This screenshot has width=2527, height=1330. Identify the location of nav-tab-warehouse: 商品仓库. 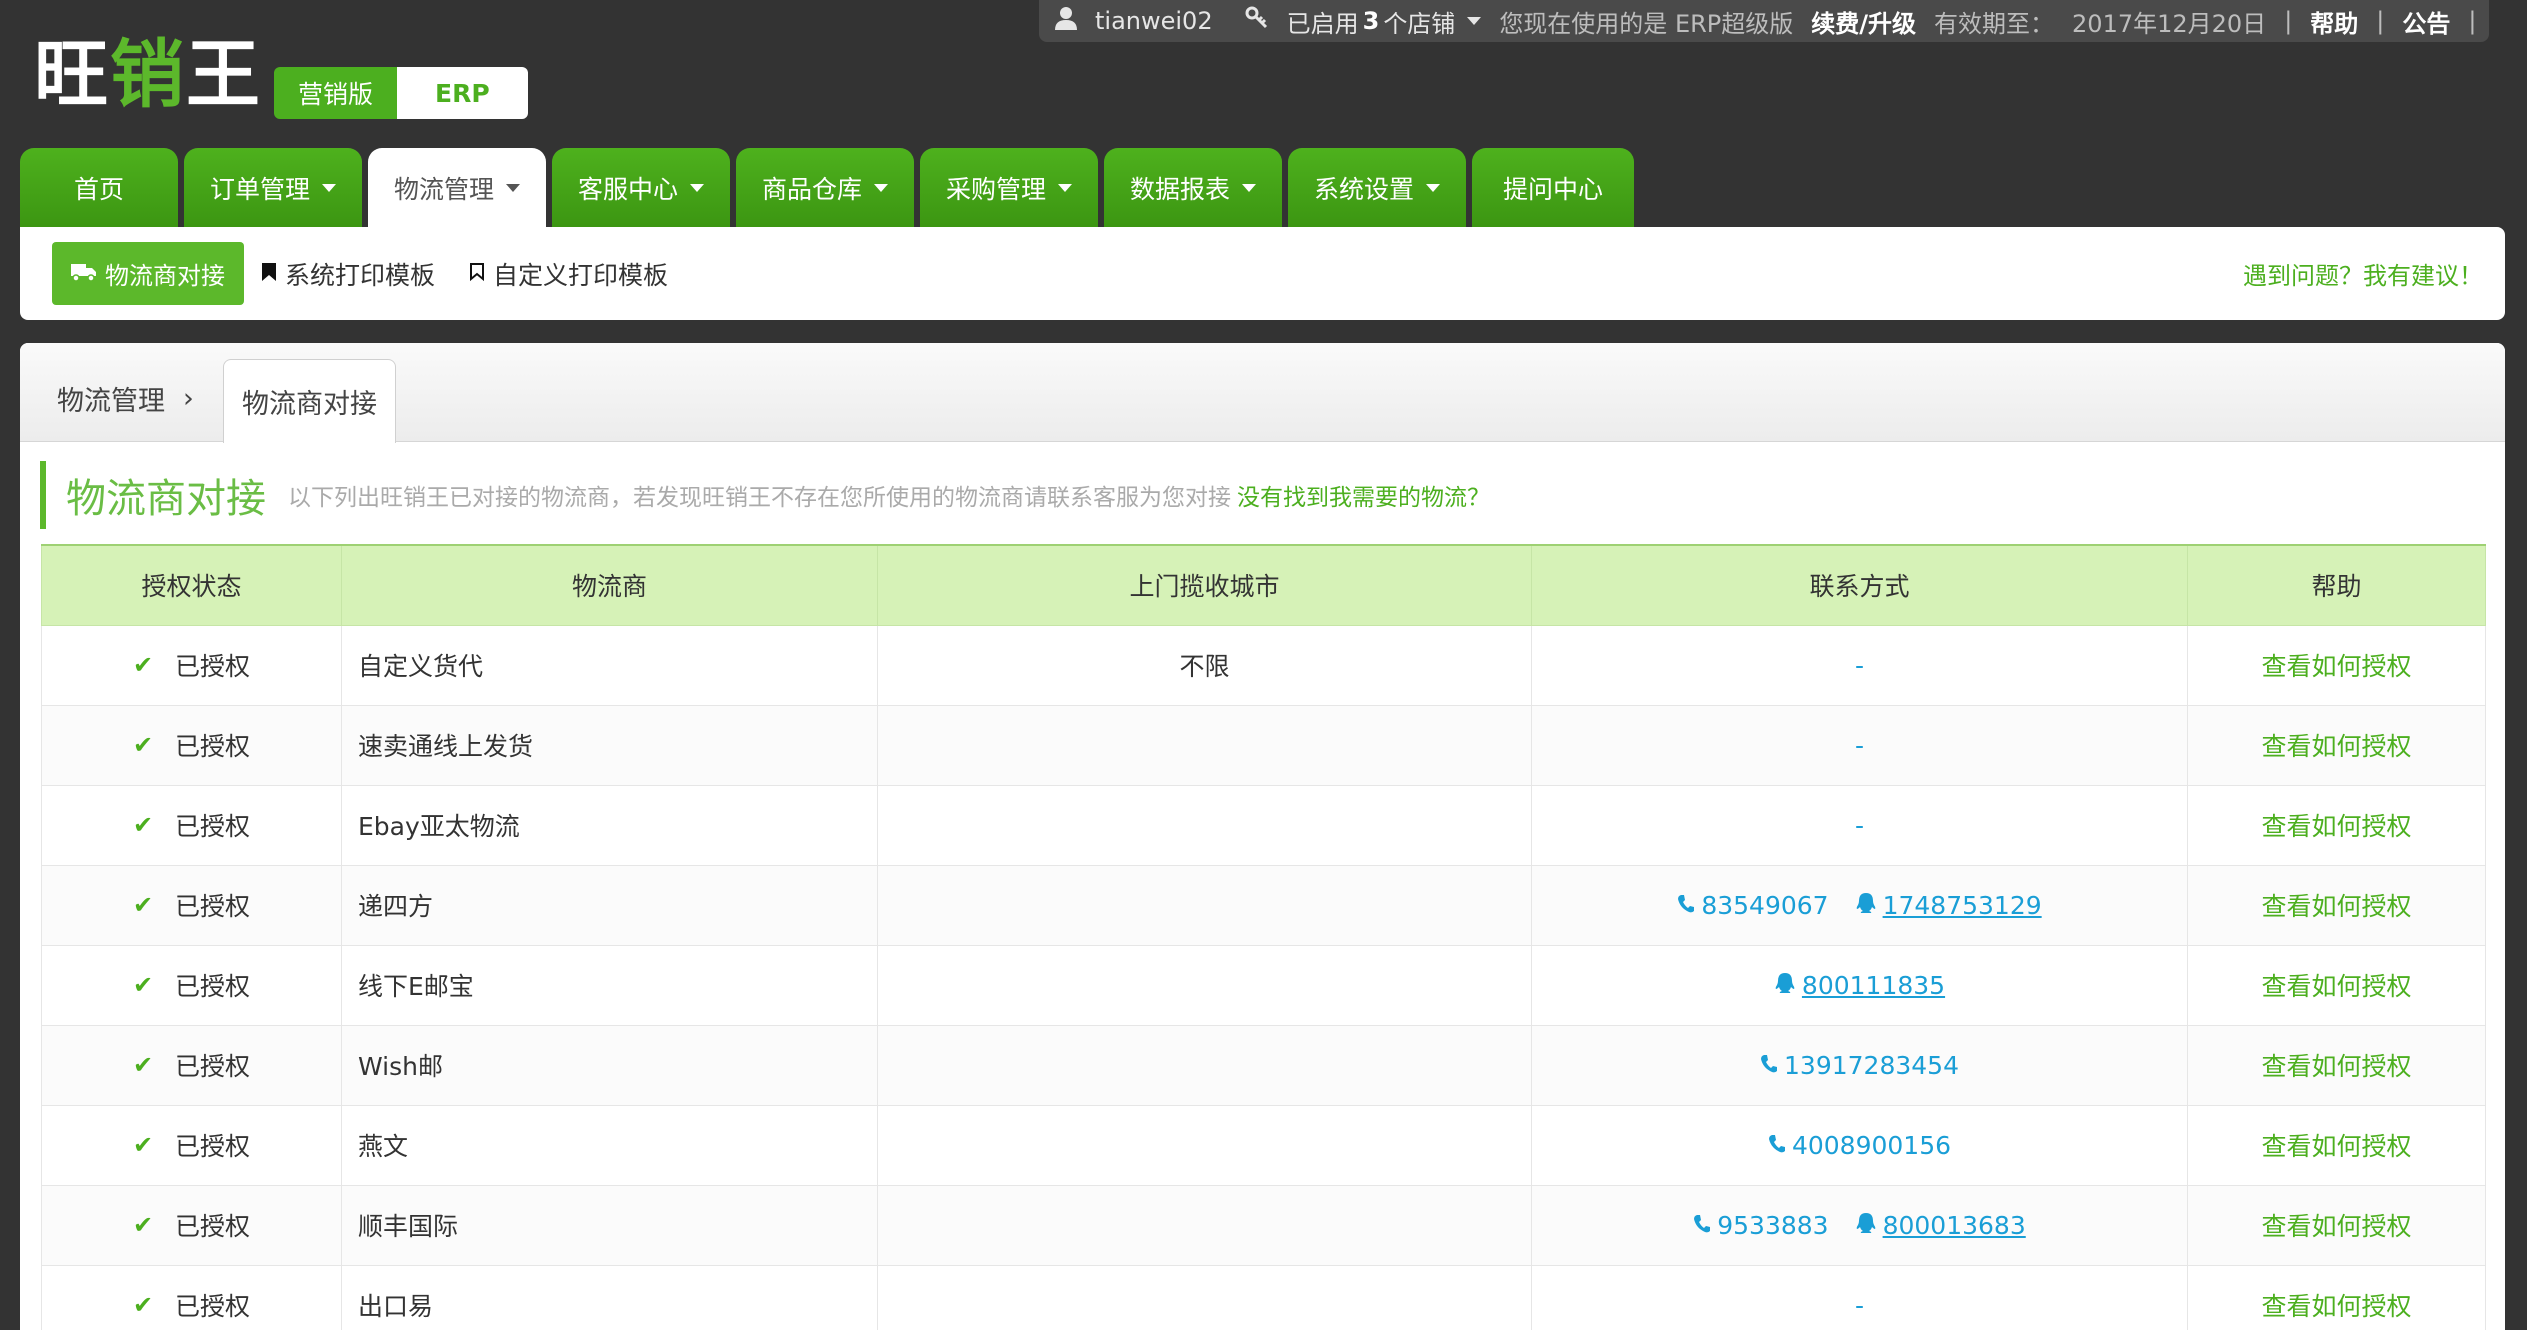
(825, 187).